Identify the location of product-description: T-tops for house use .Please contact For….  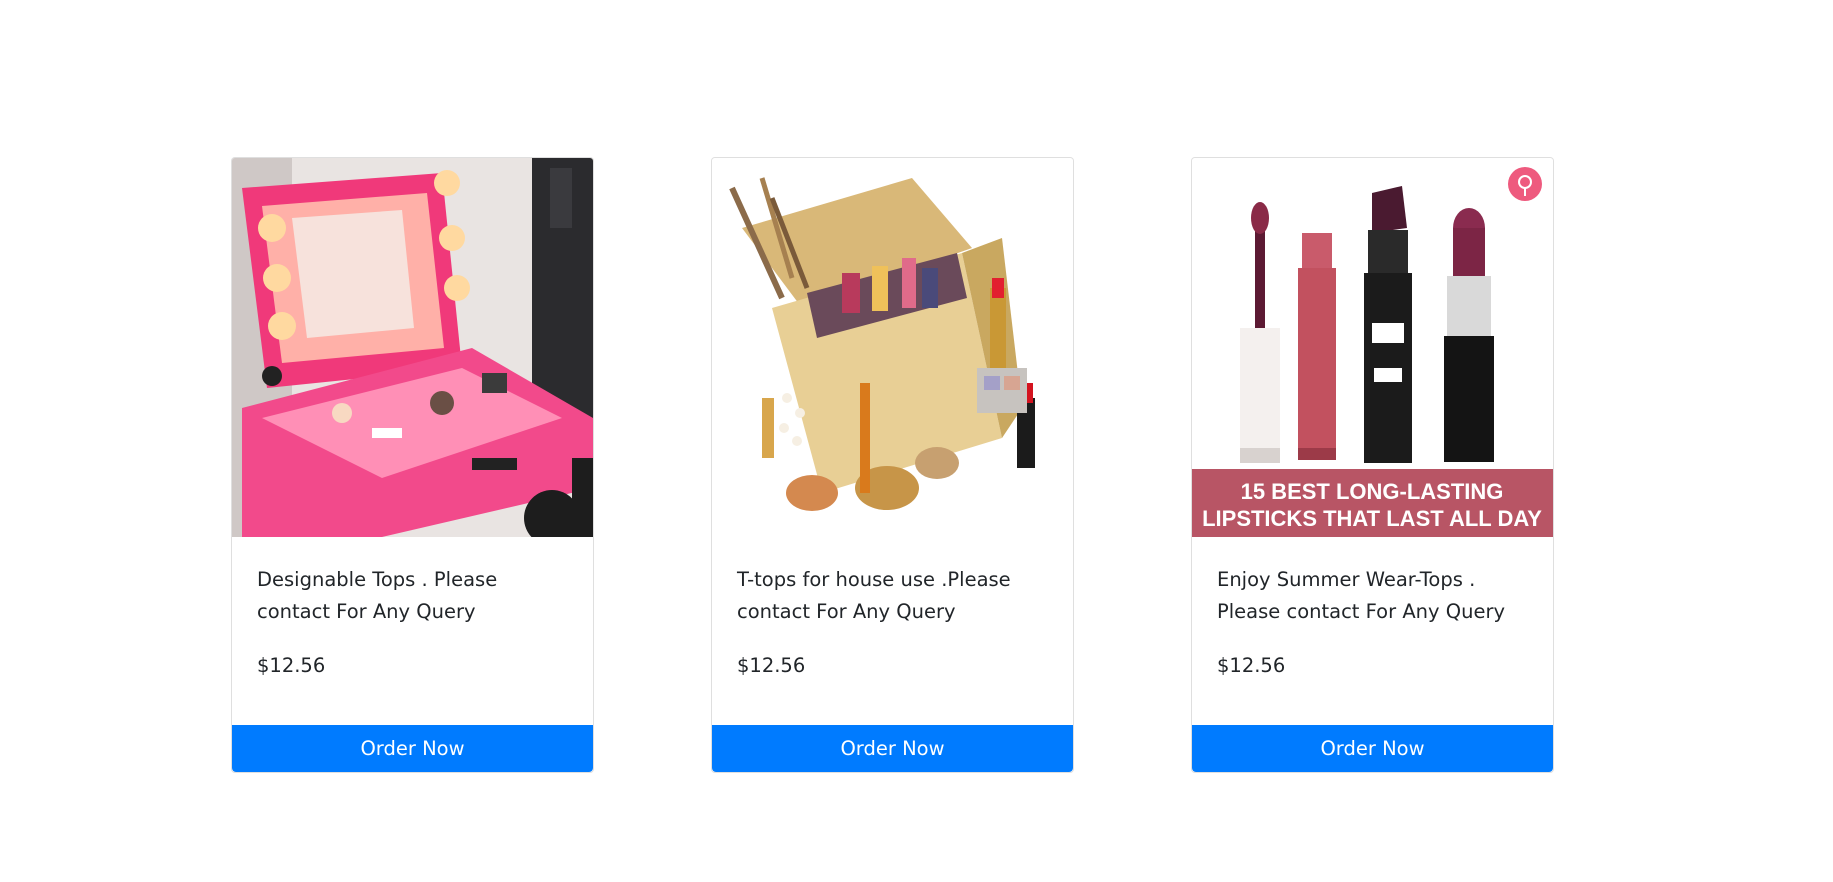
(874, 595).